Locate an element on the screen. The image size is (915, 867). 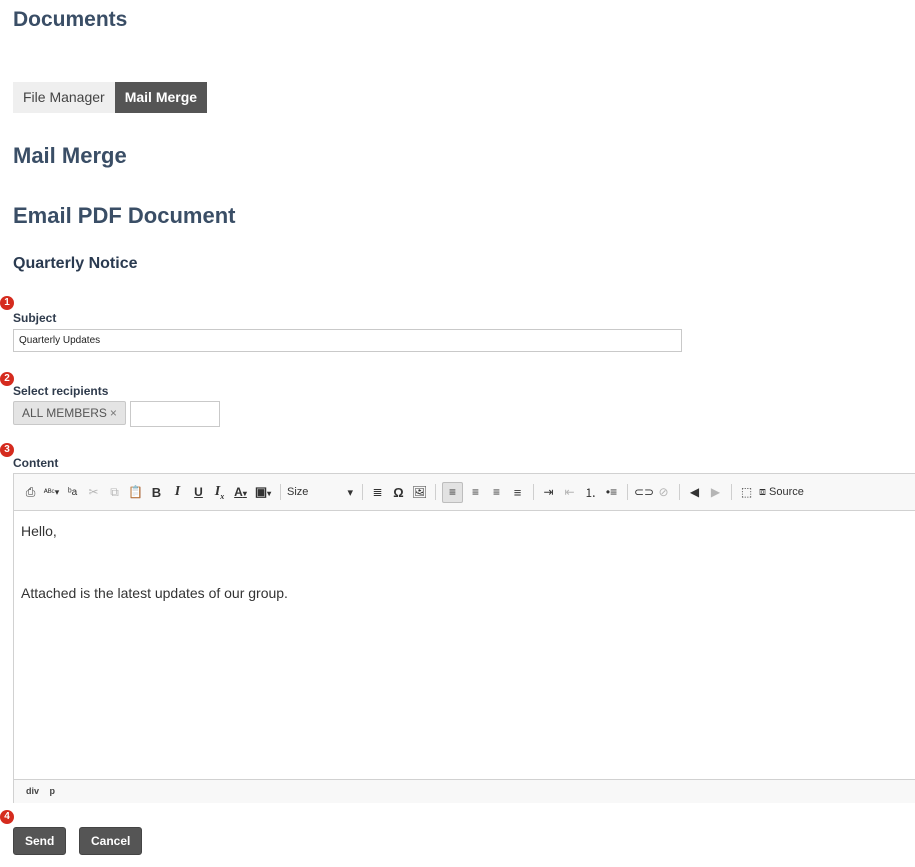
path-item-div: div is located at coordinates (32, 791).